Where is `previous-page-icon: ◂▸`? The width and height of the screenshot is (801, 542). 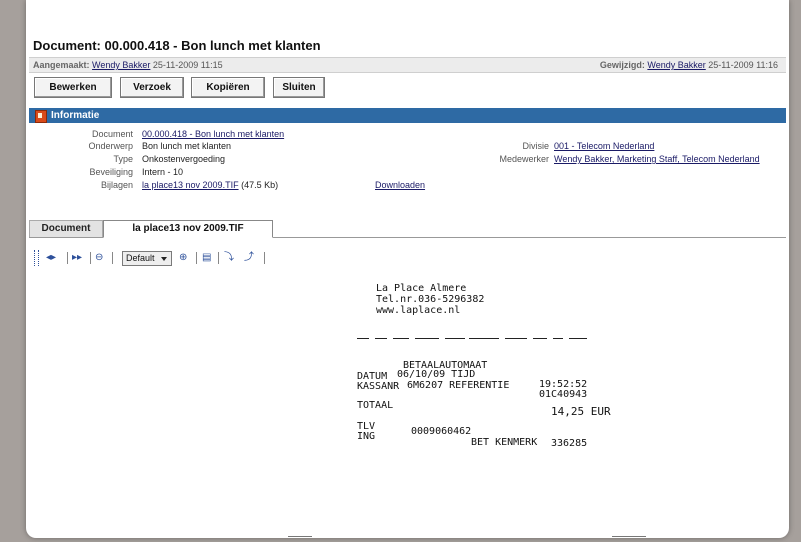
previous-page-icon: ◂▸ is located at coordinates (51, 258).